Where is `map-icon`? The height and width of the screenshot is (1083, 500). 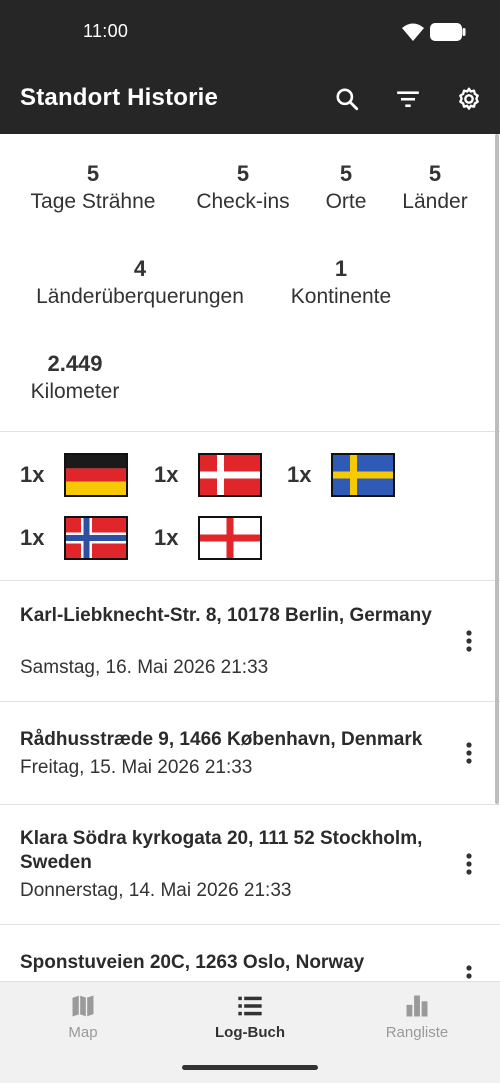 map-icon is located at coordinates (83, 1006).